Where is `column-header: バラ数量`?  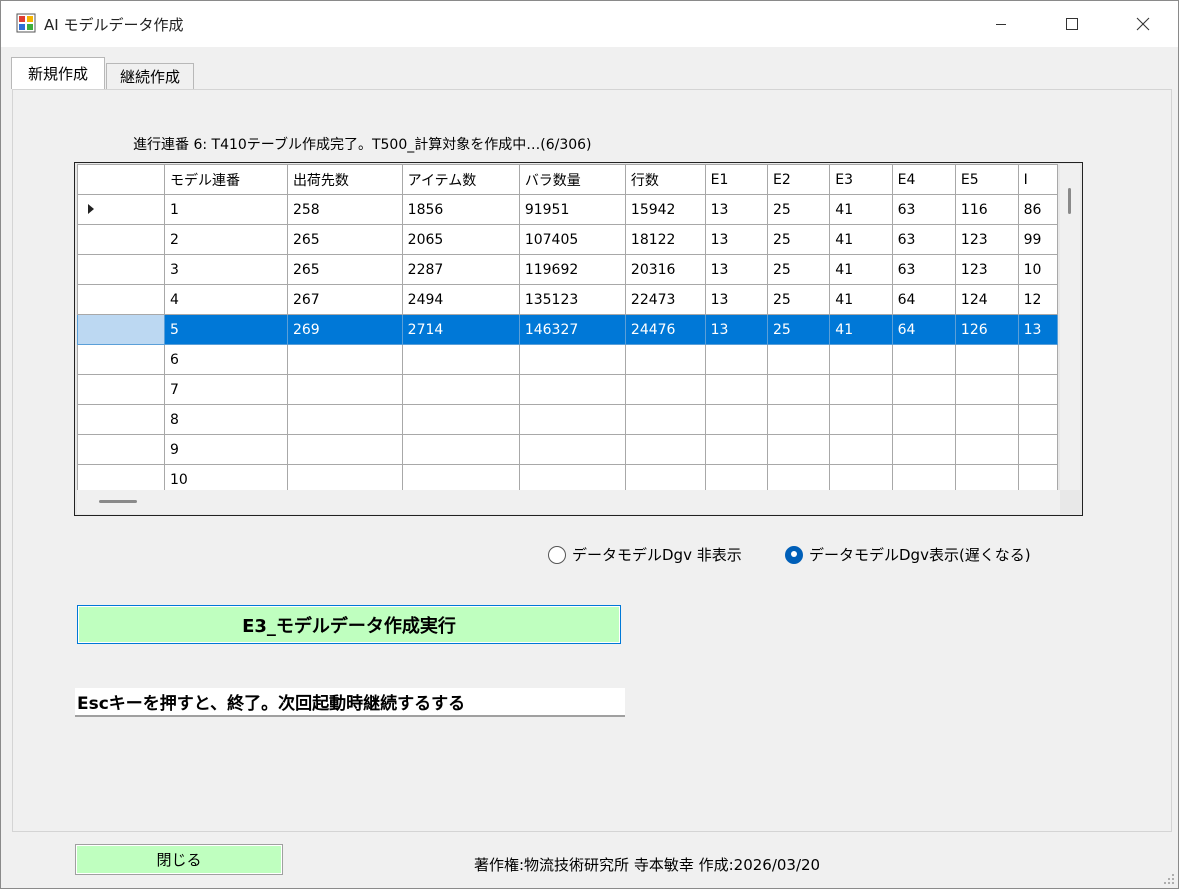 column-header: バラ数量 is located at coordinates (572, 179).